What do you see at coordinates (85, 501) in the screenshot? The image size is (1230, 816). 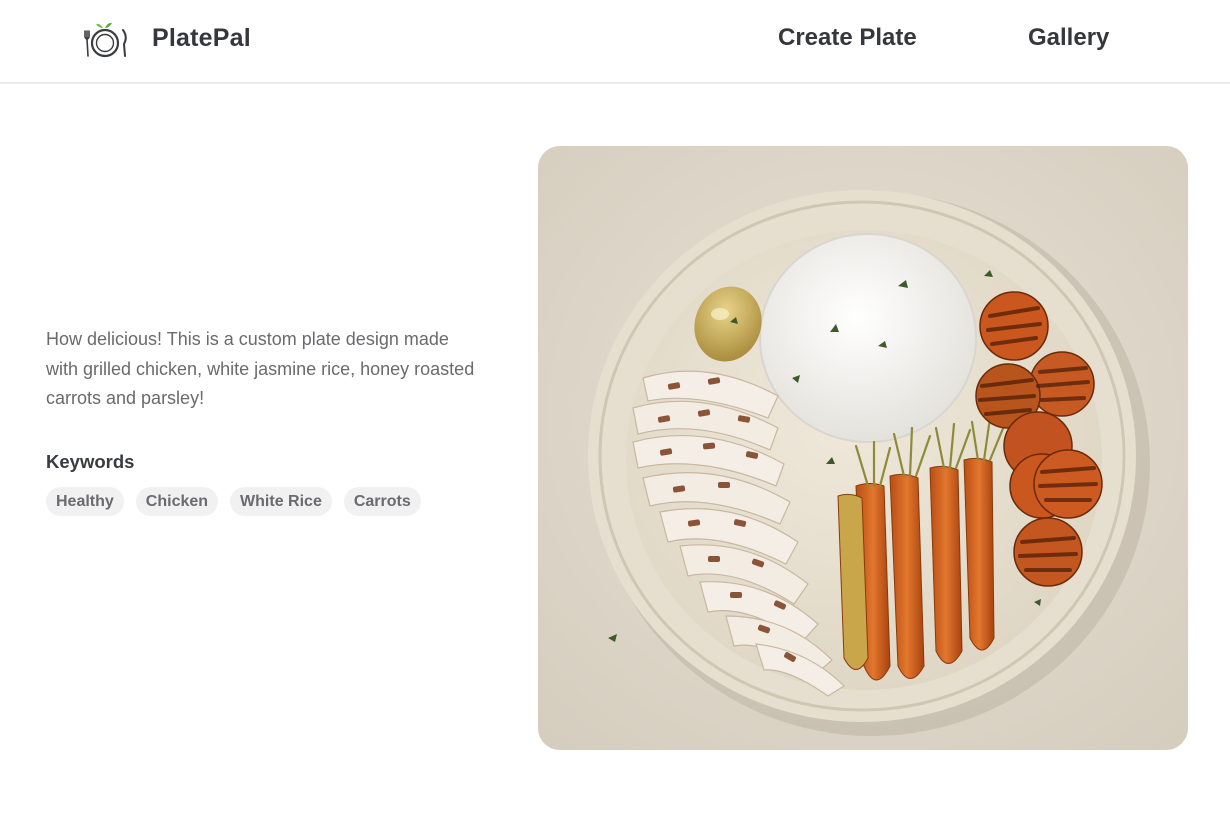 I see `keyword-chip: Healthy` at bounding box center [85, 501].